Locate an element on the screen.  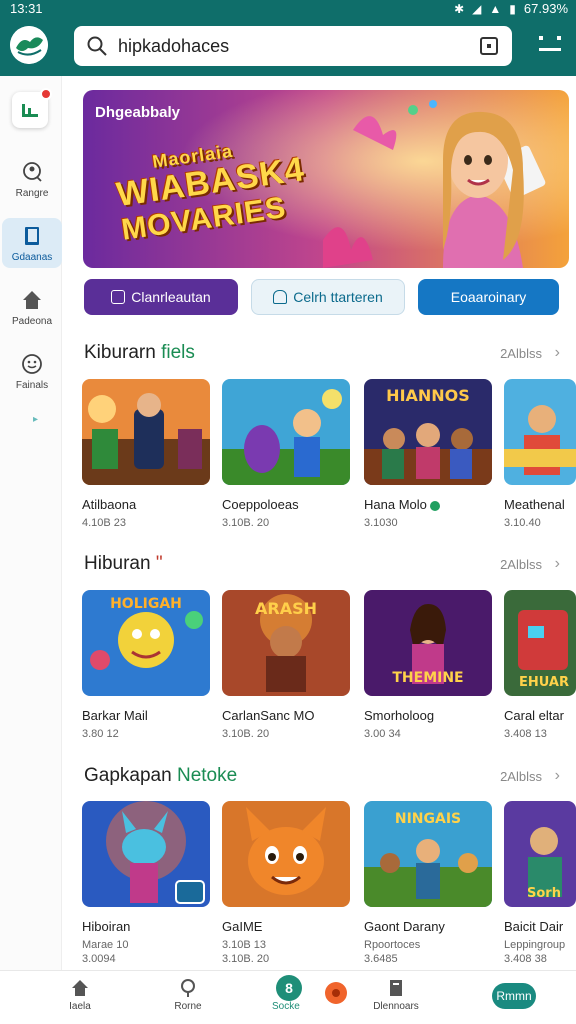
verified-badge-icon is located at coordinates (434, 505).